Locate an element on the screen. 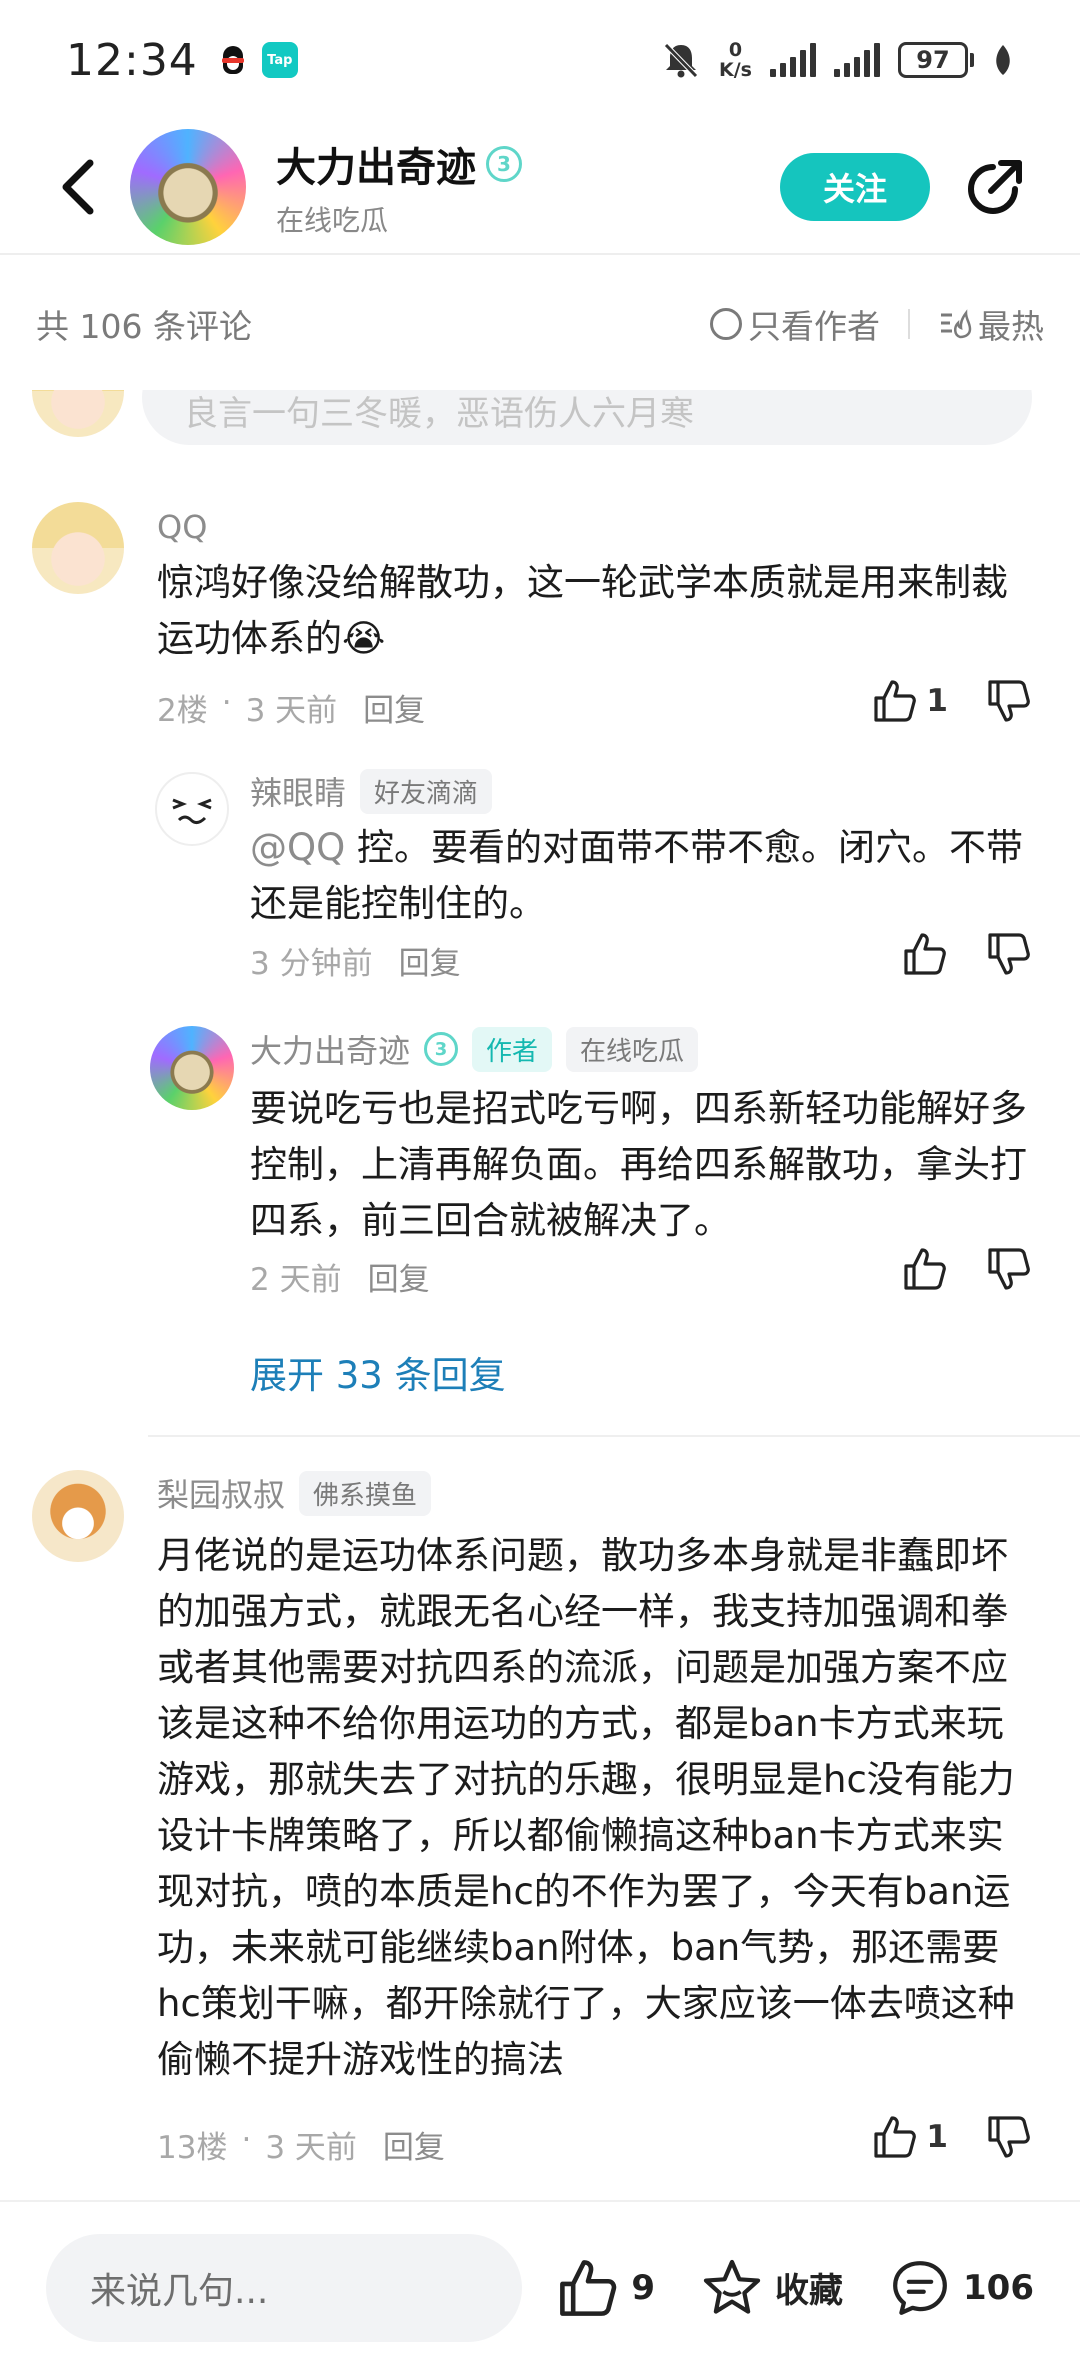 This screenshot has height=2373, width=1080. signal-2-icon is located at coordinates (857, 60).